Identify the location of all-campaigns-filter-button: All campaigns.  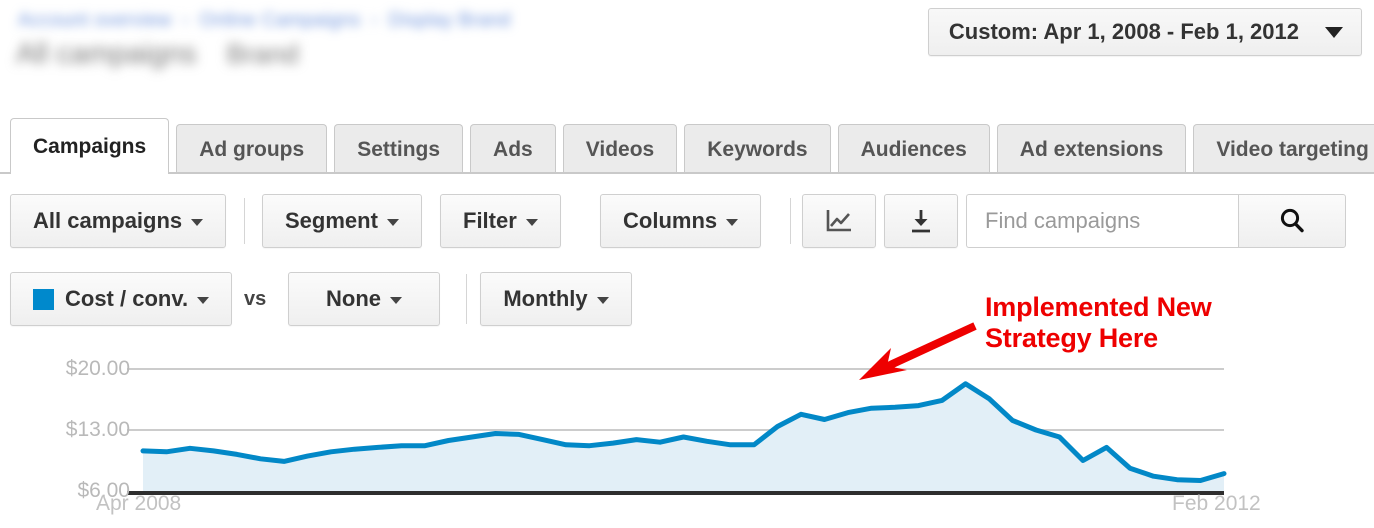
(118, 221).